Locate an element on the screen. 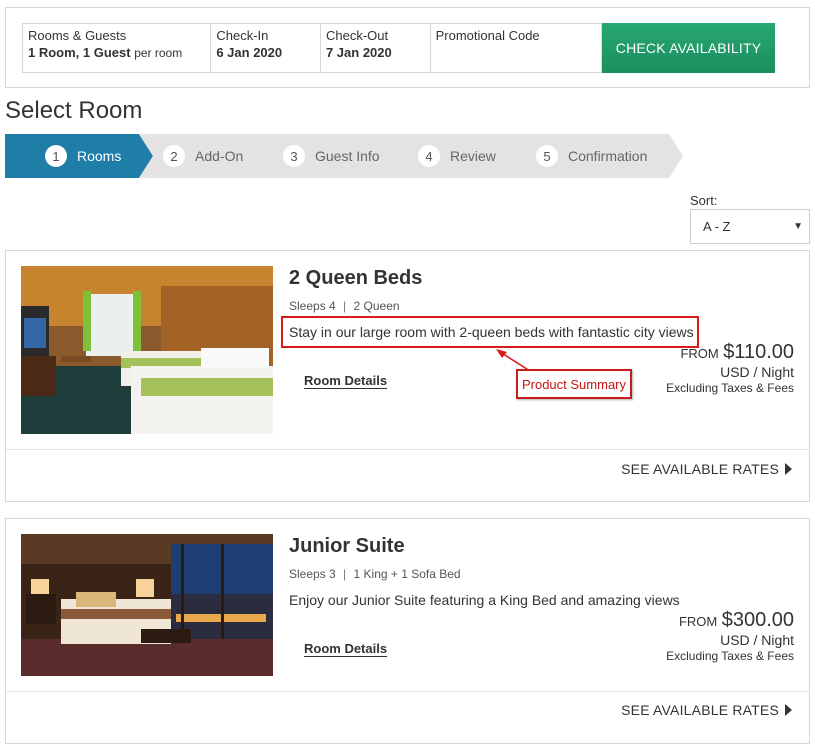  step-rooms-label: Rooms is located at coordinates (99, 156).